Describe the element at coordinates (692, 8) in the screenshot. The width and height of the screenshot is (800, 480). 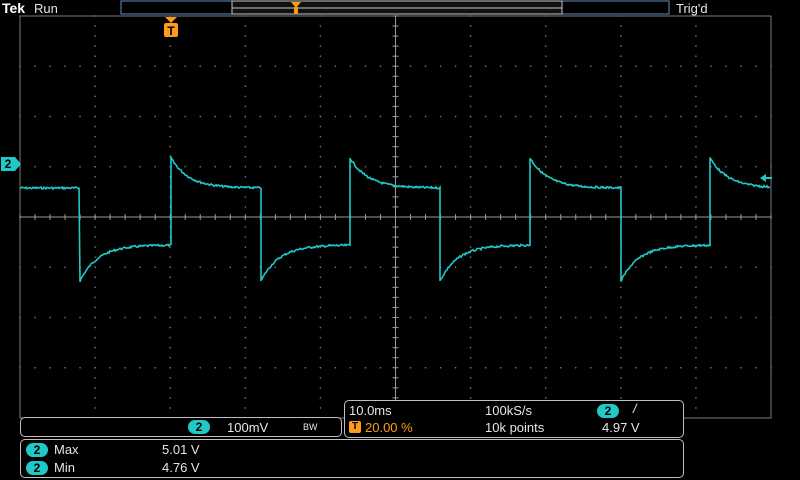
I see `trigger-state: Trig'd` at that location.